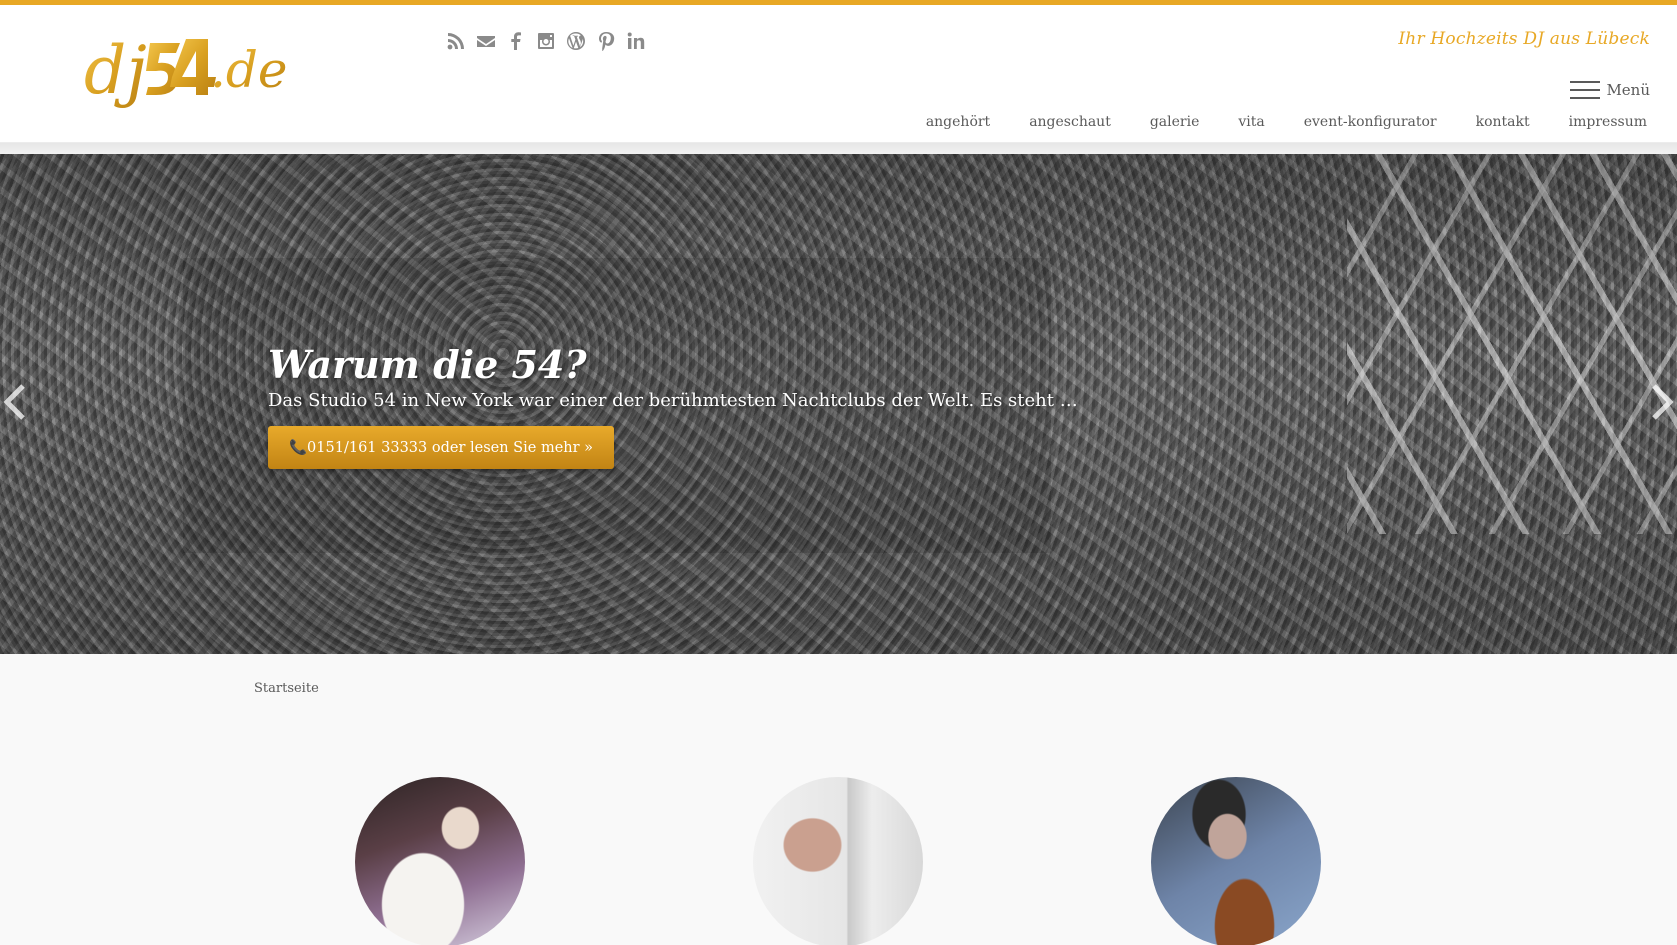  I want to click on svg-text: .de, so click(249, 70).